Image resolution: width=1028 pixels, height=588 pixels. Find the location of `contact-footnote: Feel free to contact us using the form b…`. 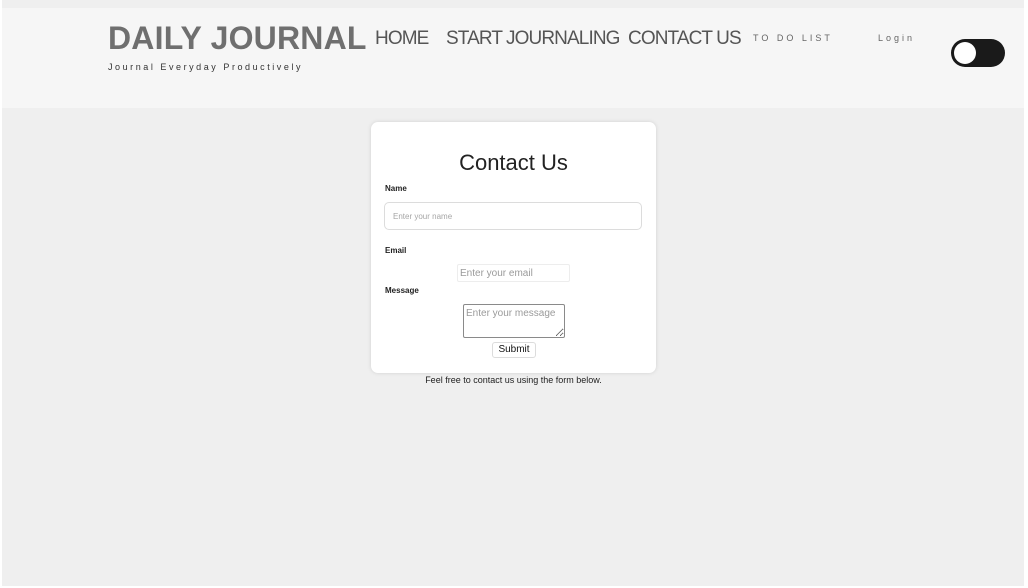

contact-footnote: Feel free to contact us using the form b… is located at coordinates (513, 380).